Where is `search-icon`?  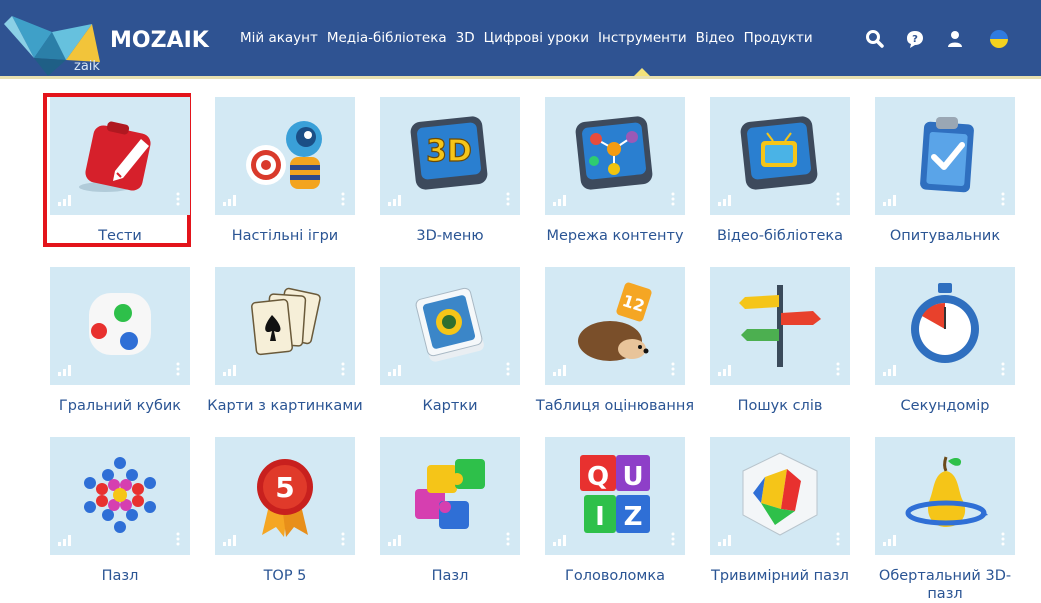 search-icon is located at coordinates (875, 39).